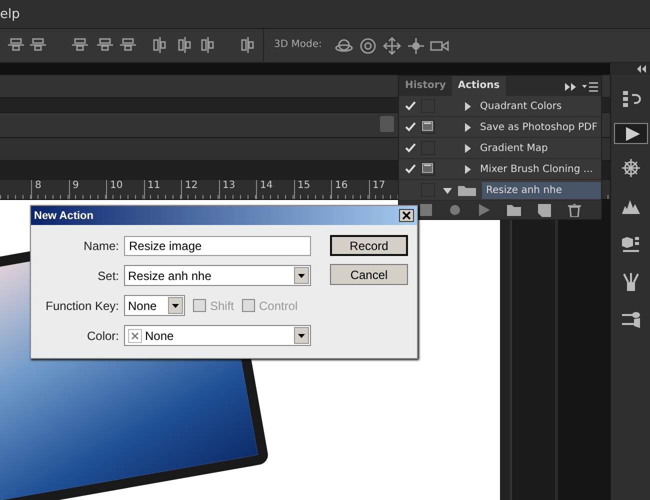 This screenshot has height=500, width=650. What do you see at coordinates (521, 106) in the screenshot?
I see `action-item: Quadrant Colors` at bounding box center [521, 106].